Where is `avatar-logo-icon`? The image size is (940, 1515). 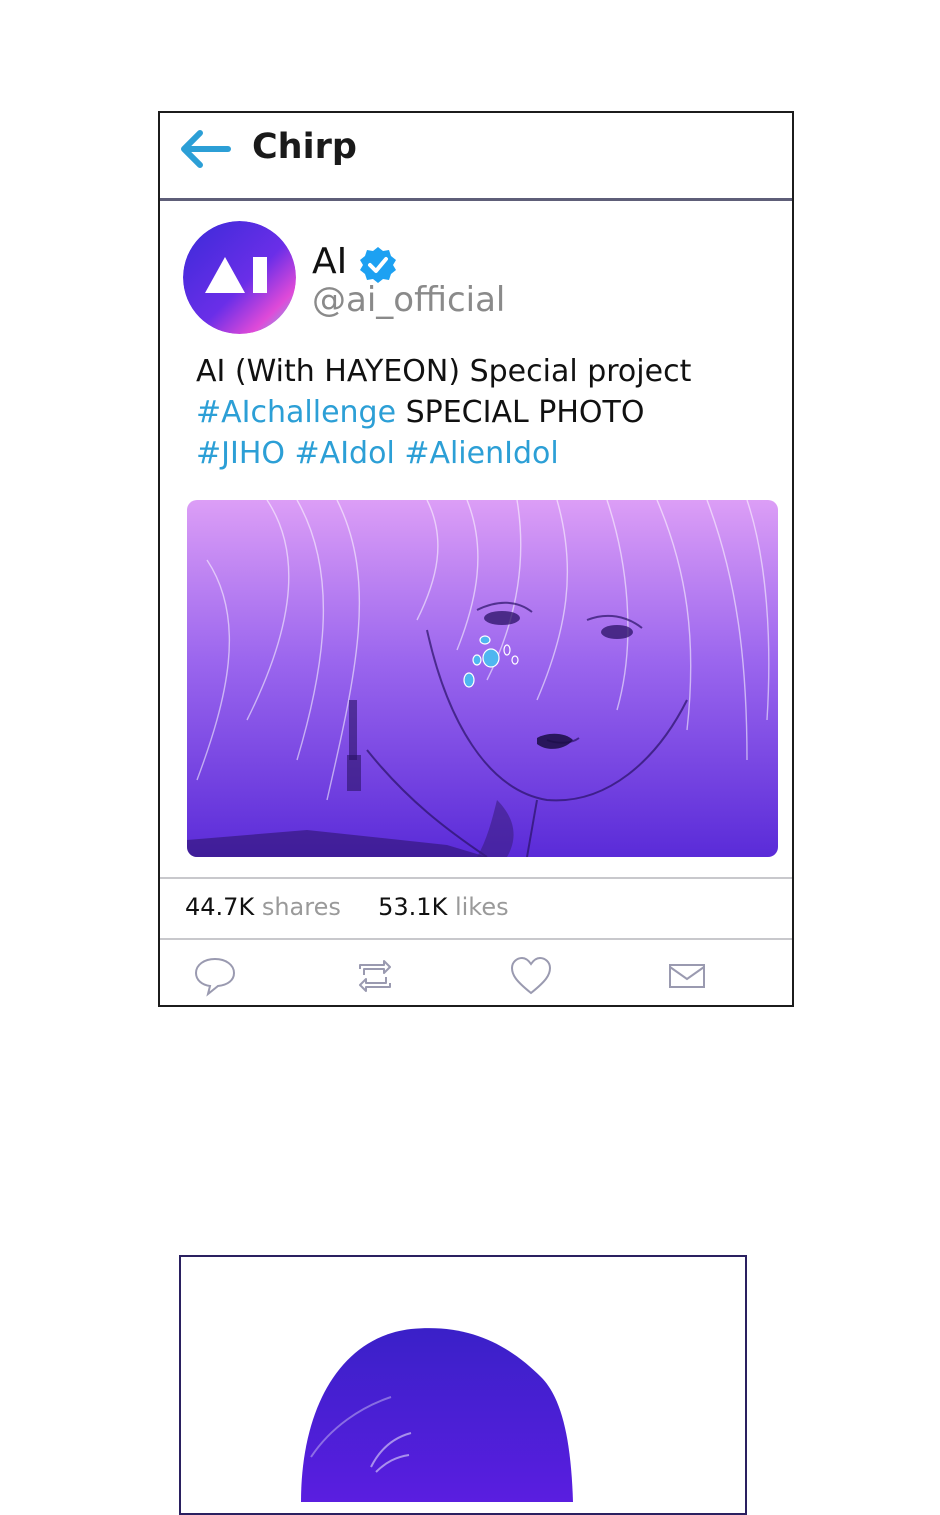
avatar-logo-icon is located at coordinates (239, 277).